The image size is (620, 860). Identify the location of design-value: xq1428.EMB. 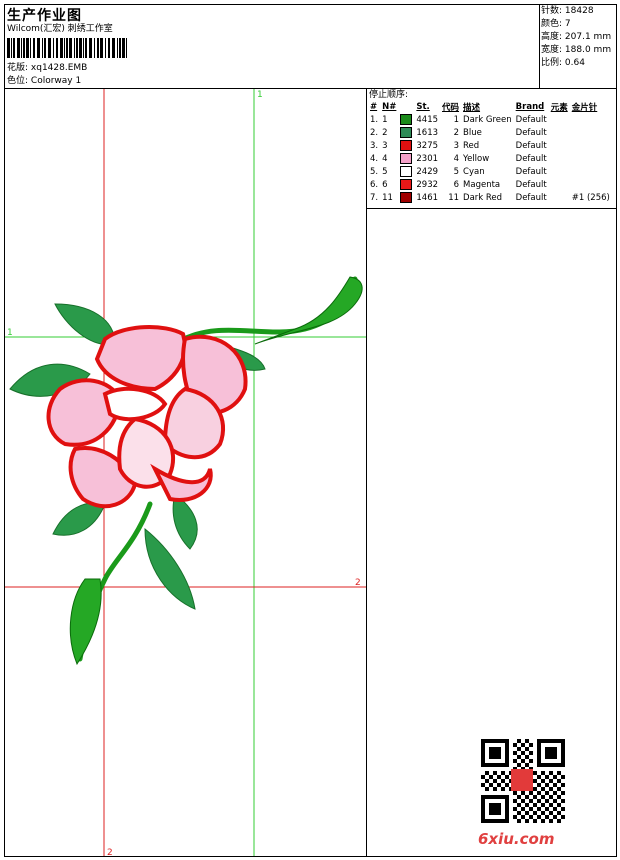
(59, 68).